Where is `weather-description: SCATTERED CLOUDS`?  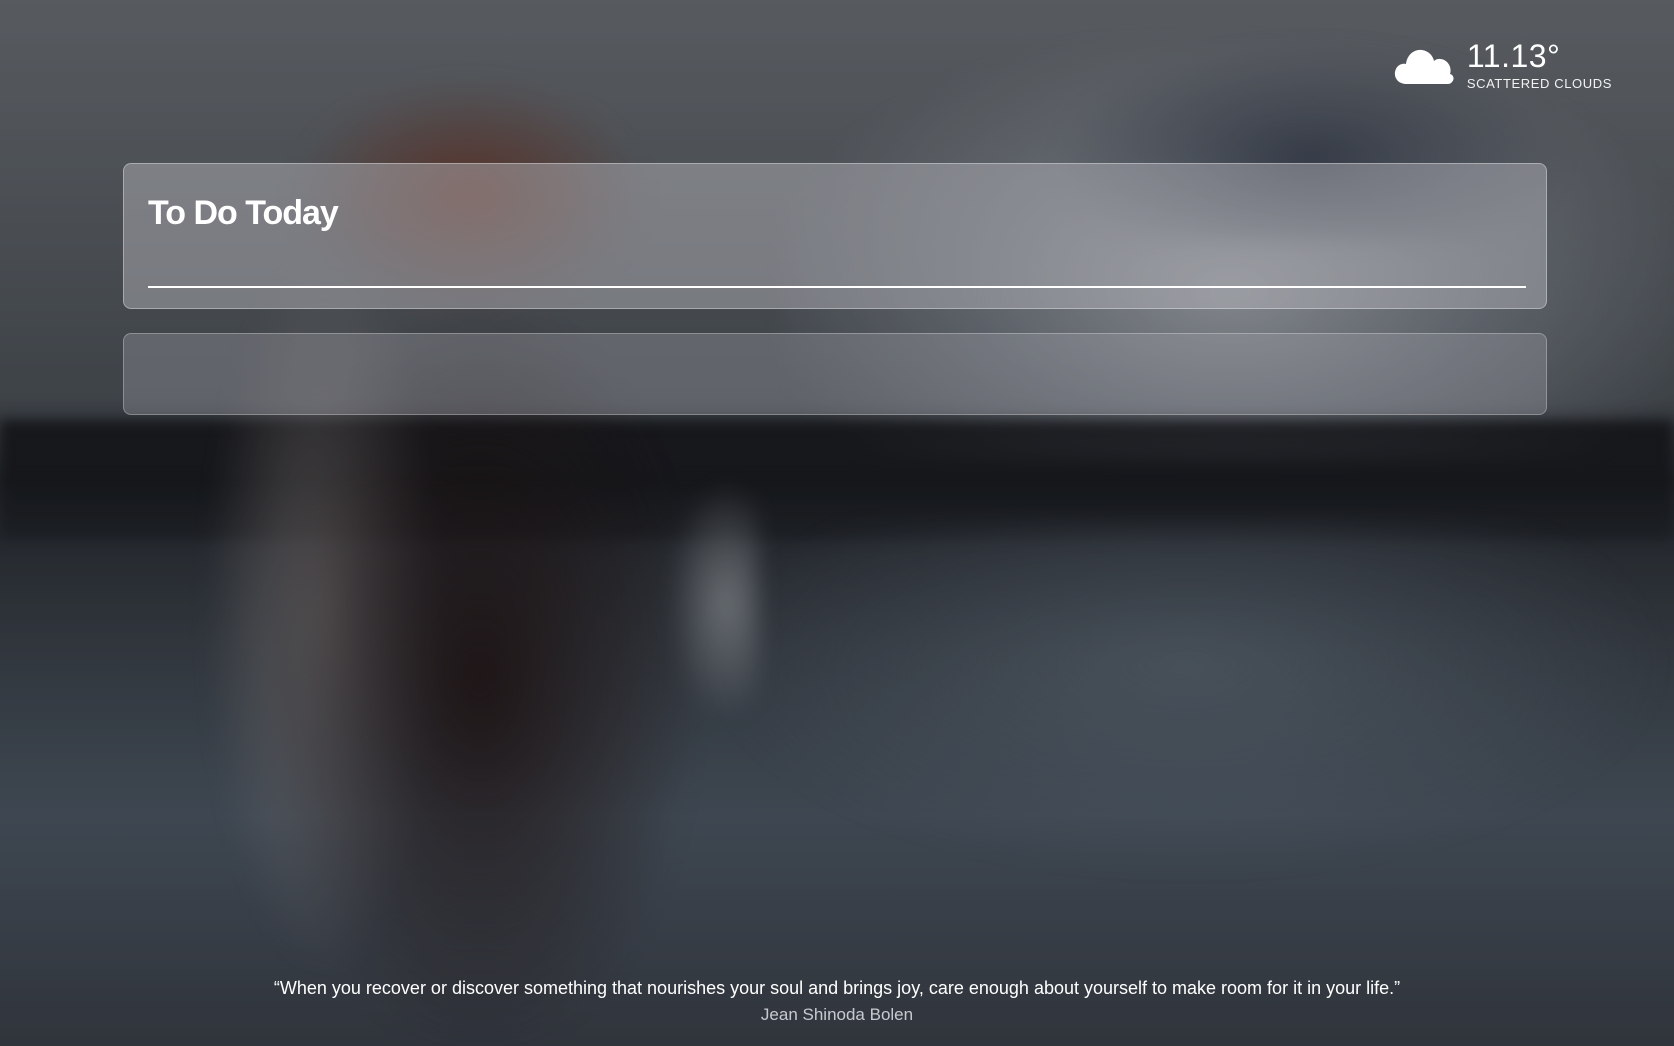
weather-description: SCATTERED CLOUDS is located at coordinates (1539, 83).